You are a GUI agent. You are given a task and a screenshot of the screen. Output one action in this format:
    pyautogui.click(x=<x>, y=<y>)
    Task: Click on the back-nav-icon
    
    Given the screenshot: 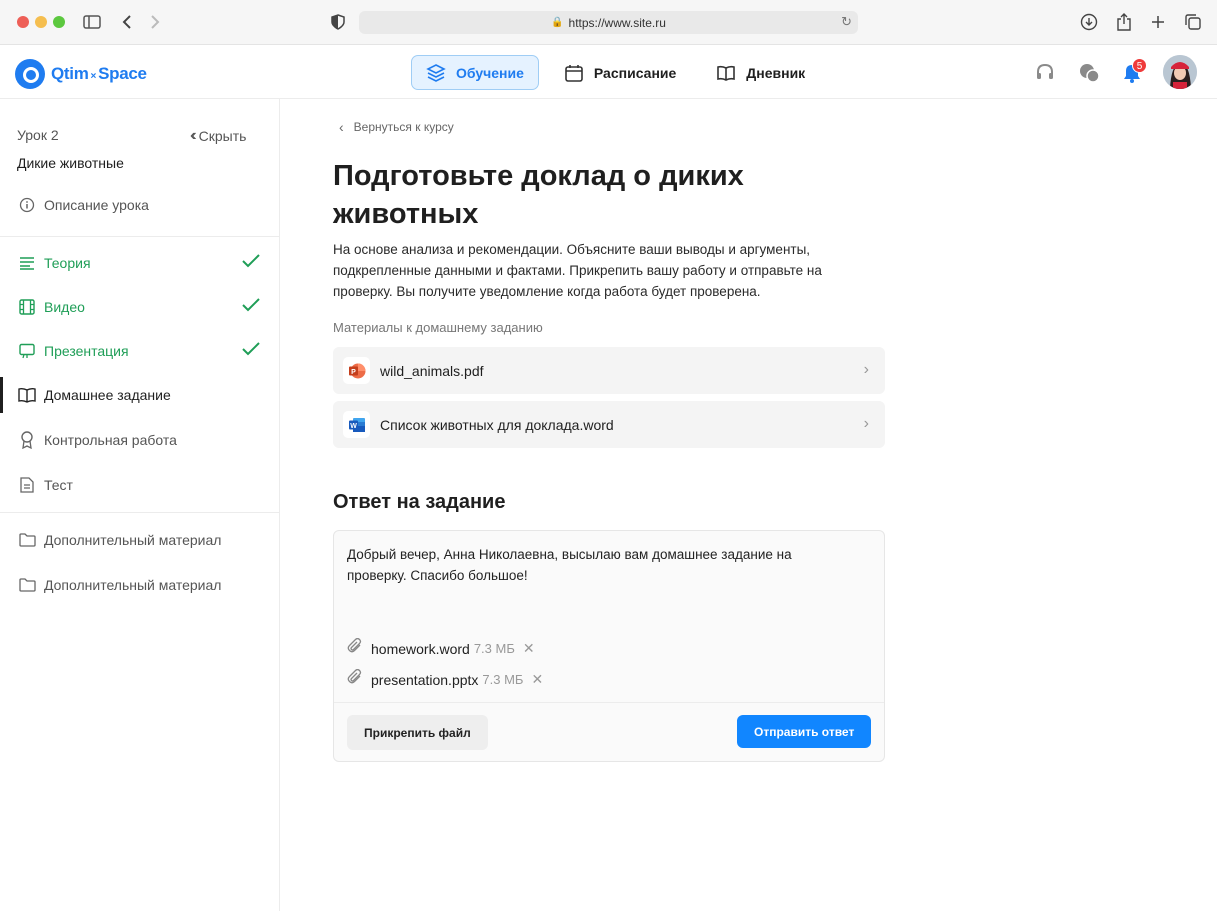 What is the action you would take?
    pyautogui.click(x=127, y=22)
    